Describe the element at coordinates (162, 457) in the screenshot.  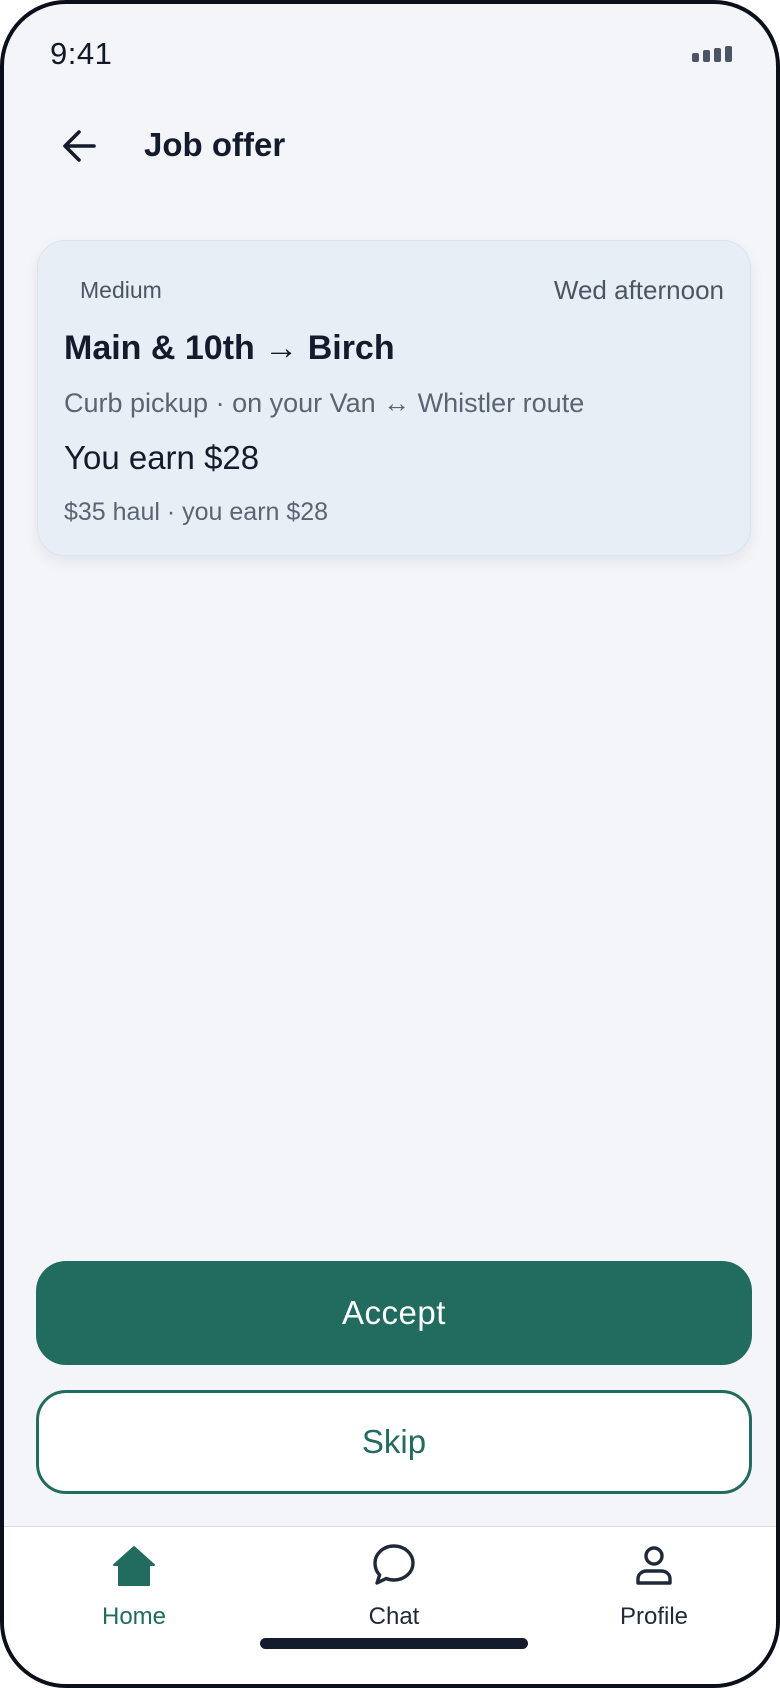
I see `earnings-text: You earn $28` at that location.